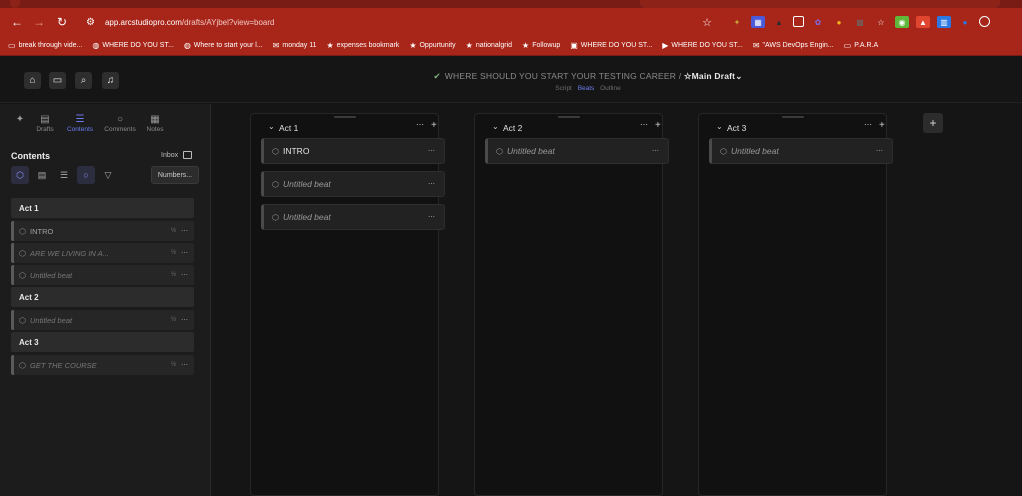 The height and width of the screenshot is (496, 1022). Describe the element at coordinates (860, 22) in the screenshot. I see `extension-icon: ▩` at that location.